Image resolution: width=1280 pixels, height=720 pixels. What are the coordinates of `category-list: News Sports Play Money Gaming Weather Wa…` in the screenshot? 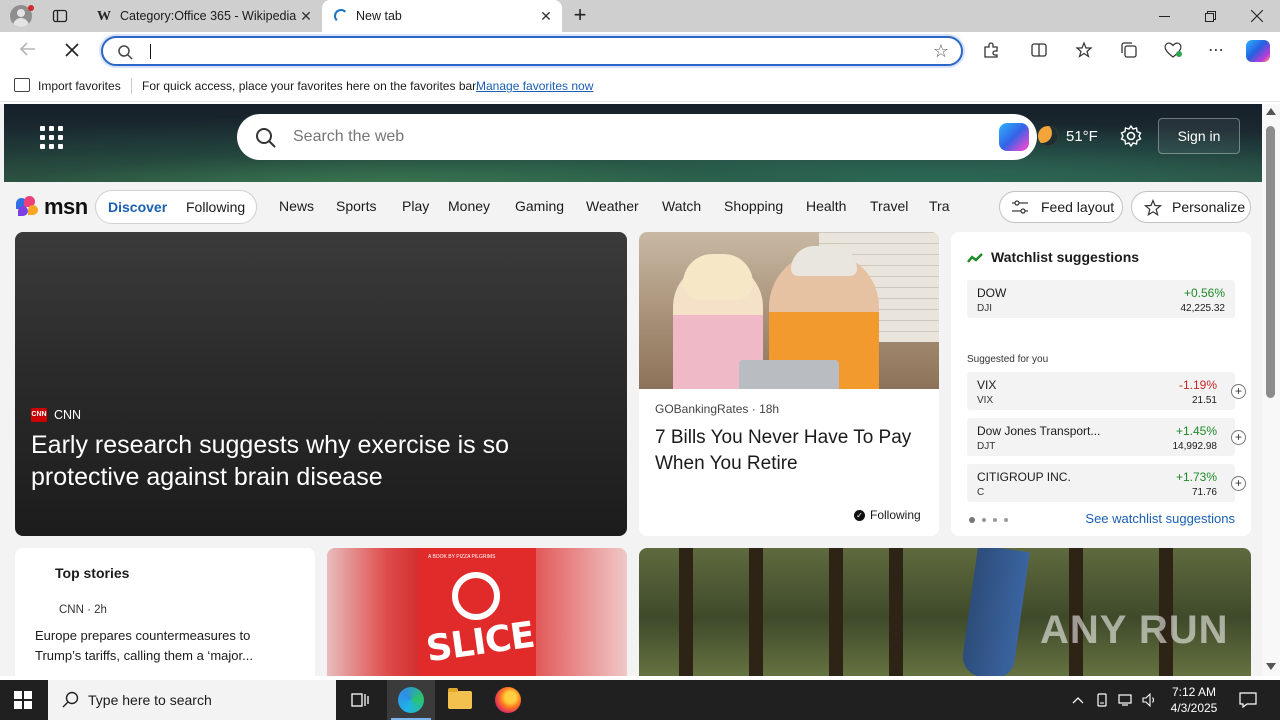 It's located at (611, 206).